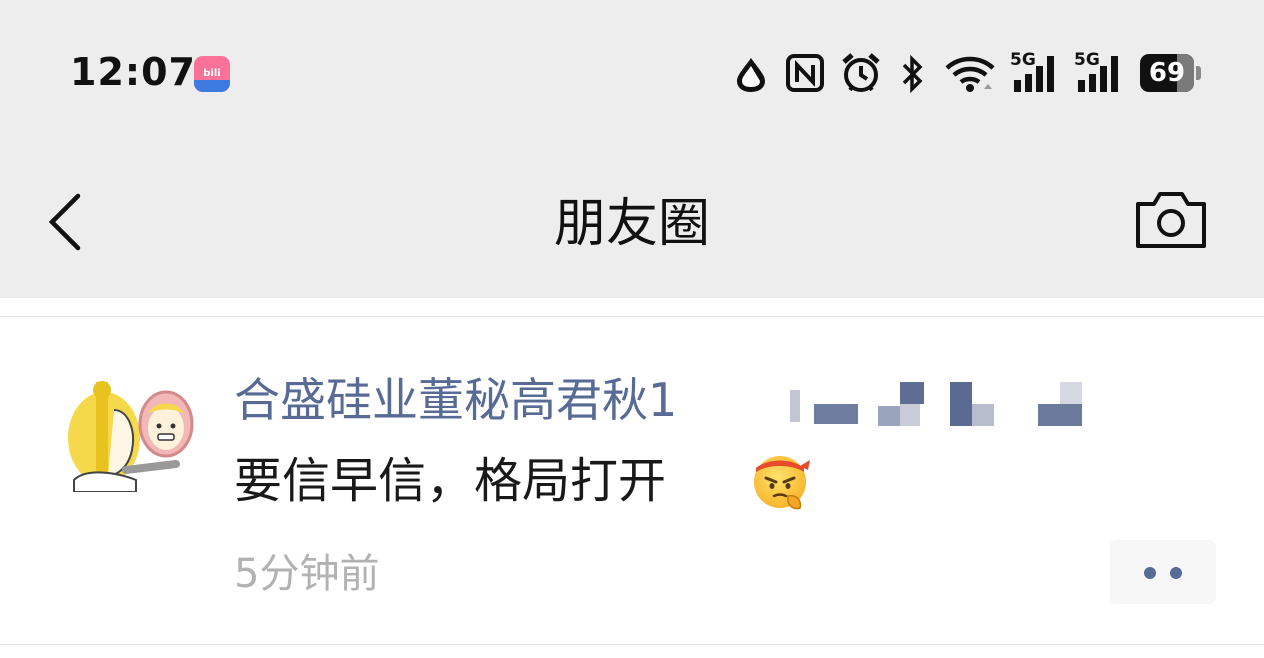  I want to click on nfc-icon, so click(805, 73).